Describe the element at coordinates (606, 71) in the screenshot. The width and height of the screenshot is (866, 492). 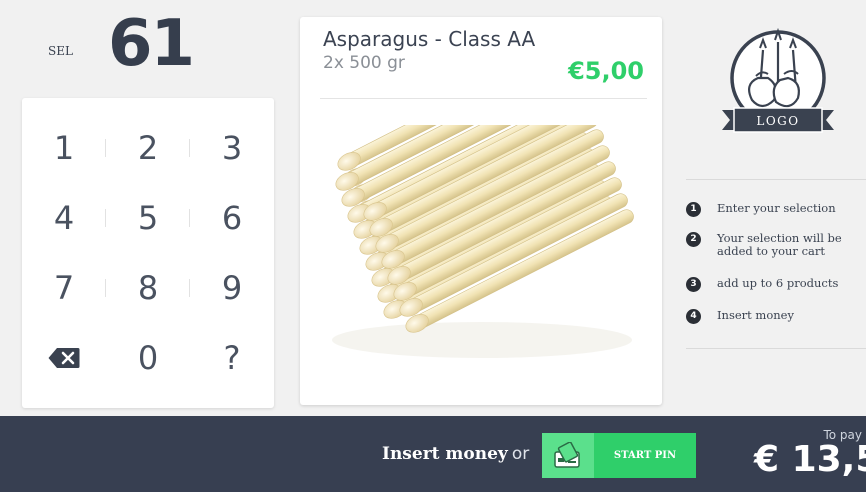
I see `product-price: €5,00` at that location.